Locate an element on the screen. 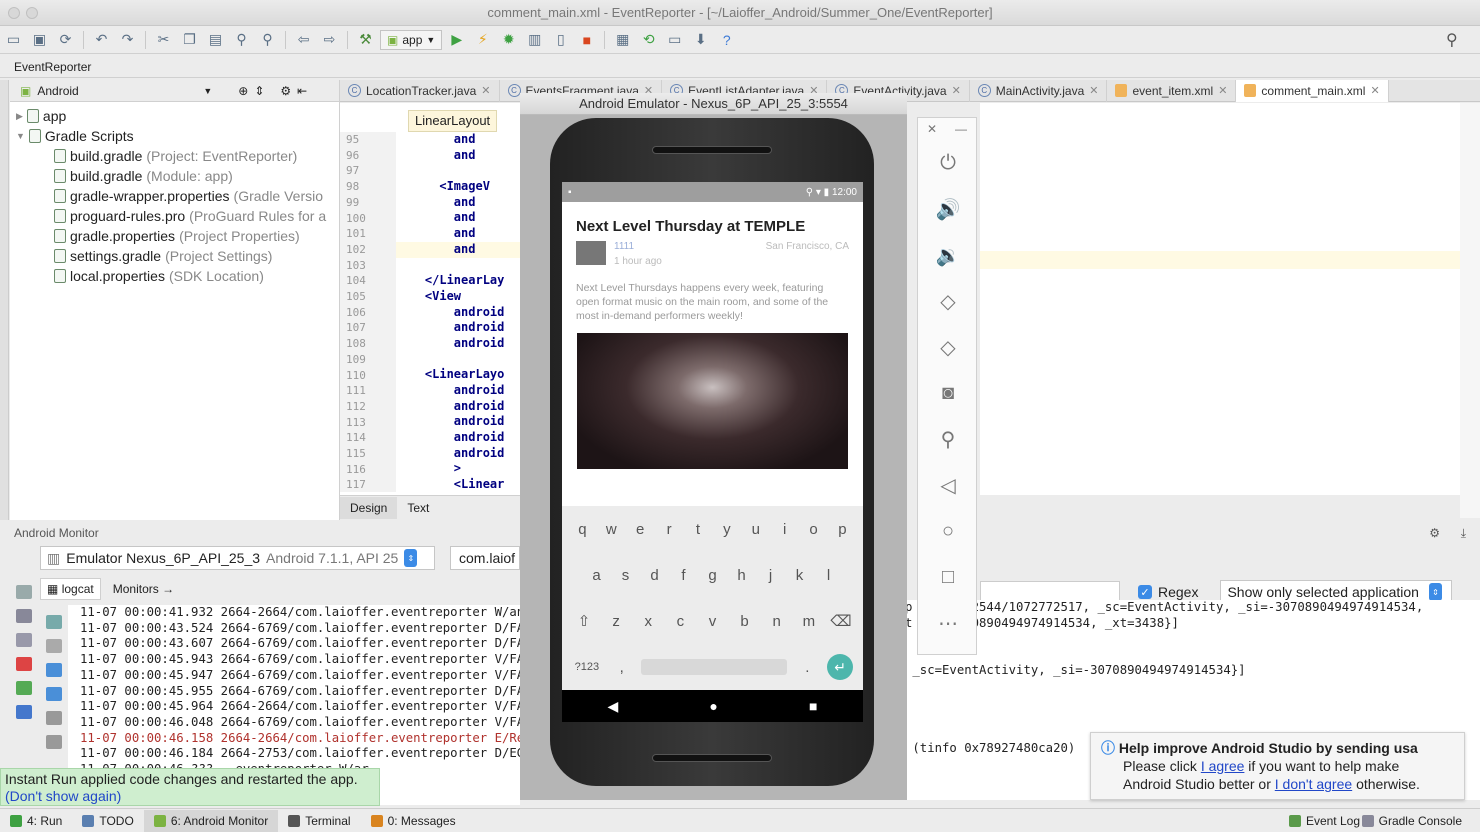  keyboard-key: l is located at coordinates (829, 575).